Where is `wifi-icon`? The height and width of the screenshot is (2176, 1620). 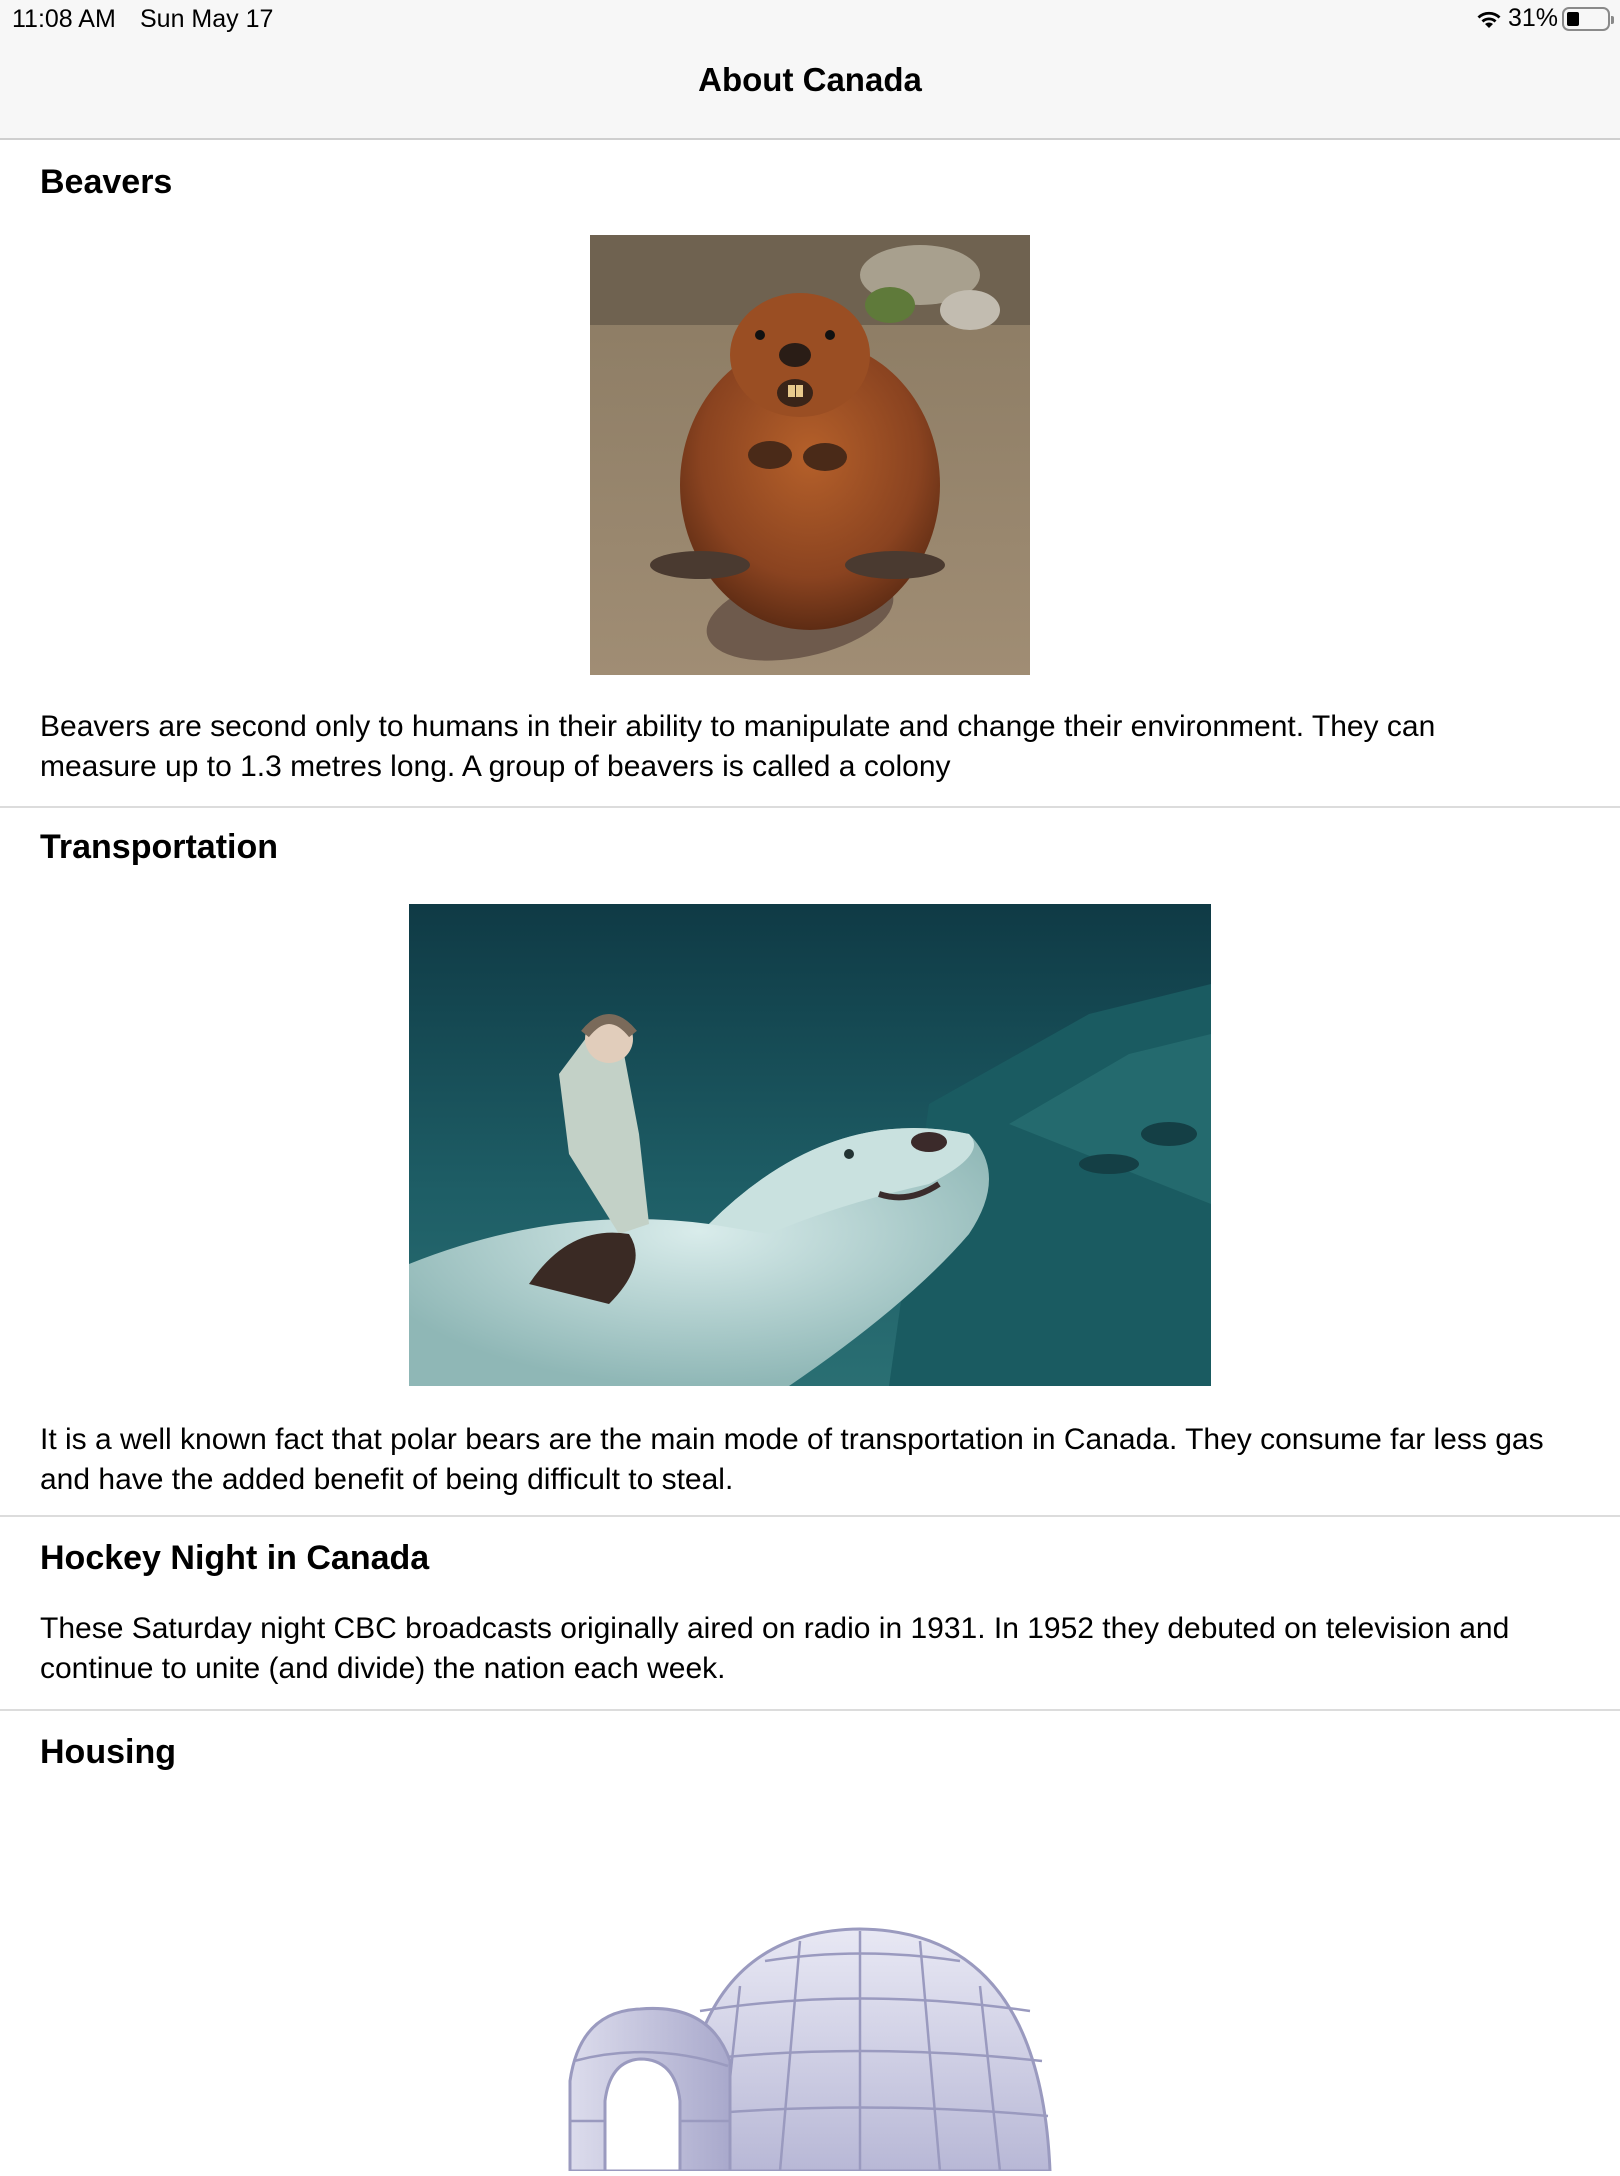
wifi-icon is located at coordinates (1489, 19).